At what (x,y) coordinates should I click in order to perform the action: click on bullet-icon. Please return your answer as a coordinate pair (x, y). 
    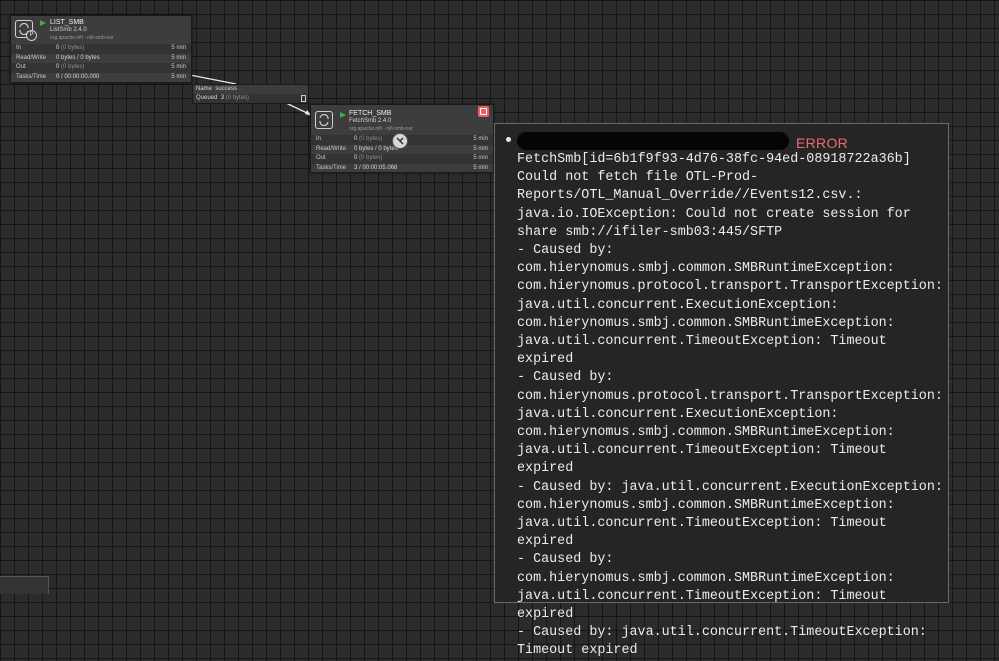
    Looking at the image, I should click on (508, 139).